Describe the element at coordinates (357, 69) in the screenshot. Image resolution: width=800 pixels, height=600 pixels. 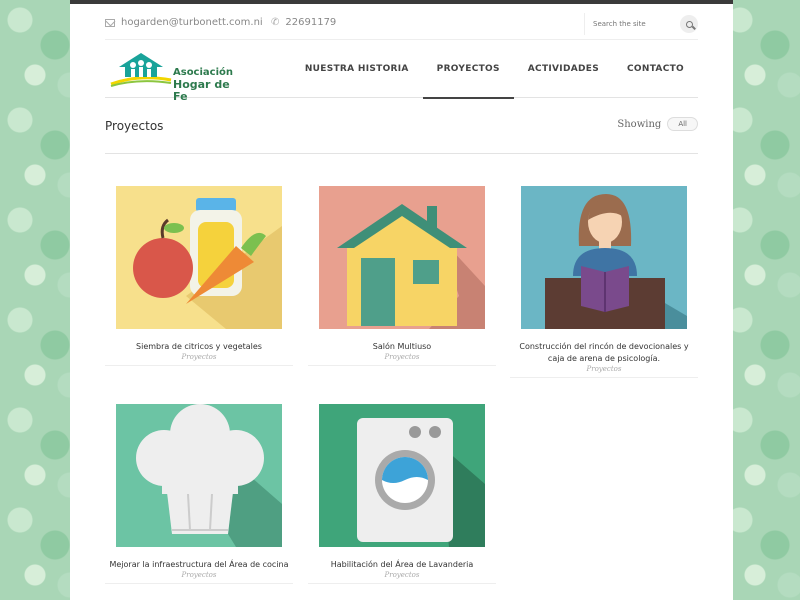
I see `nav-item-nuestra-historia: NUESTRA HISTORIA` at that location.